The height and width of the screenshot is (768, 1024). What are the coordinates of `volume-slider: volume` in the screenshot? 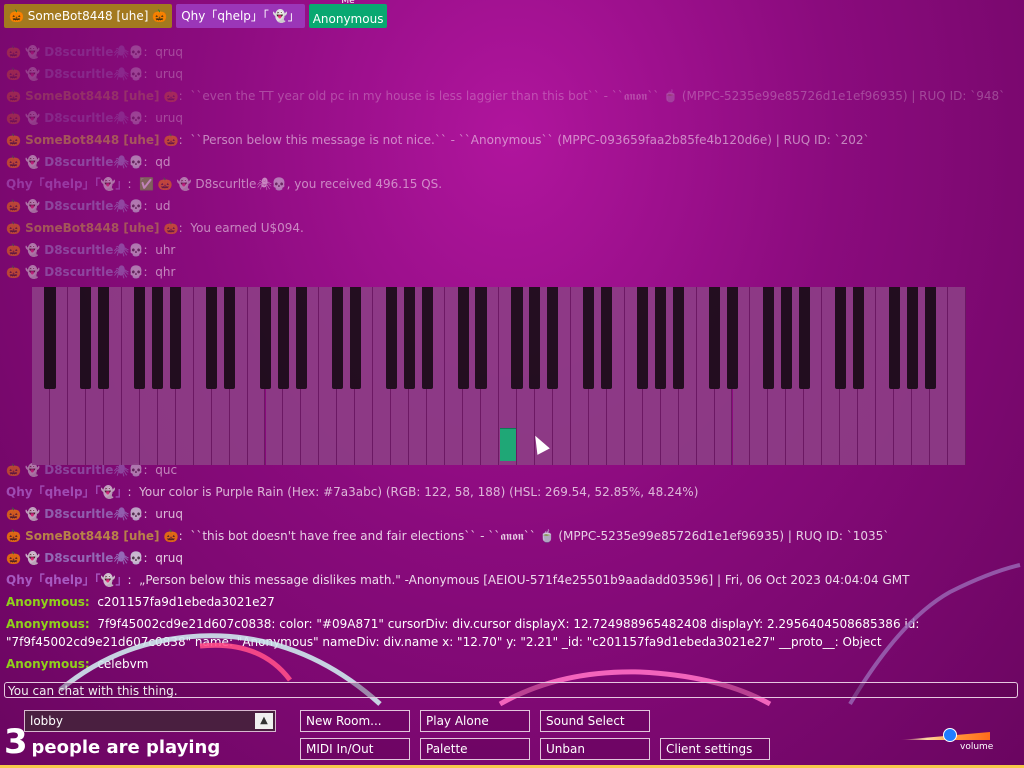 It's located at (948, 739).